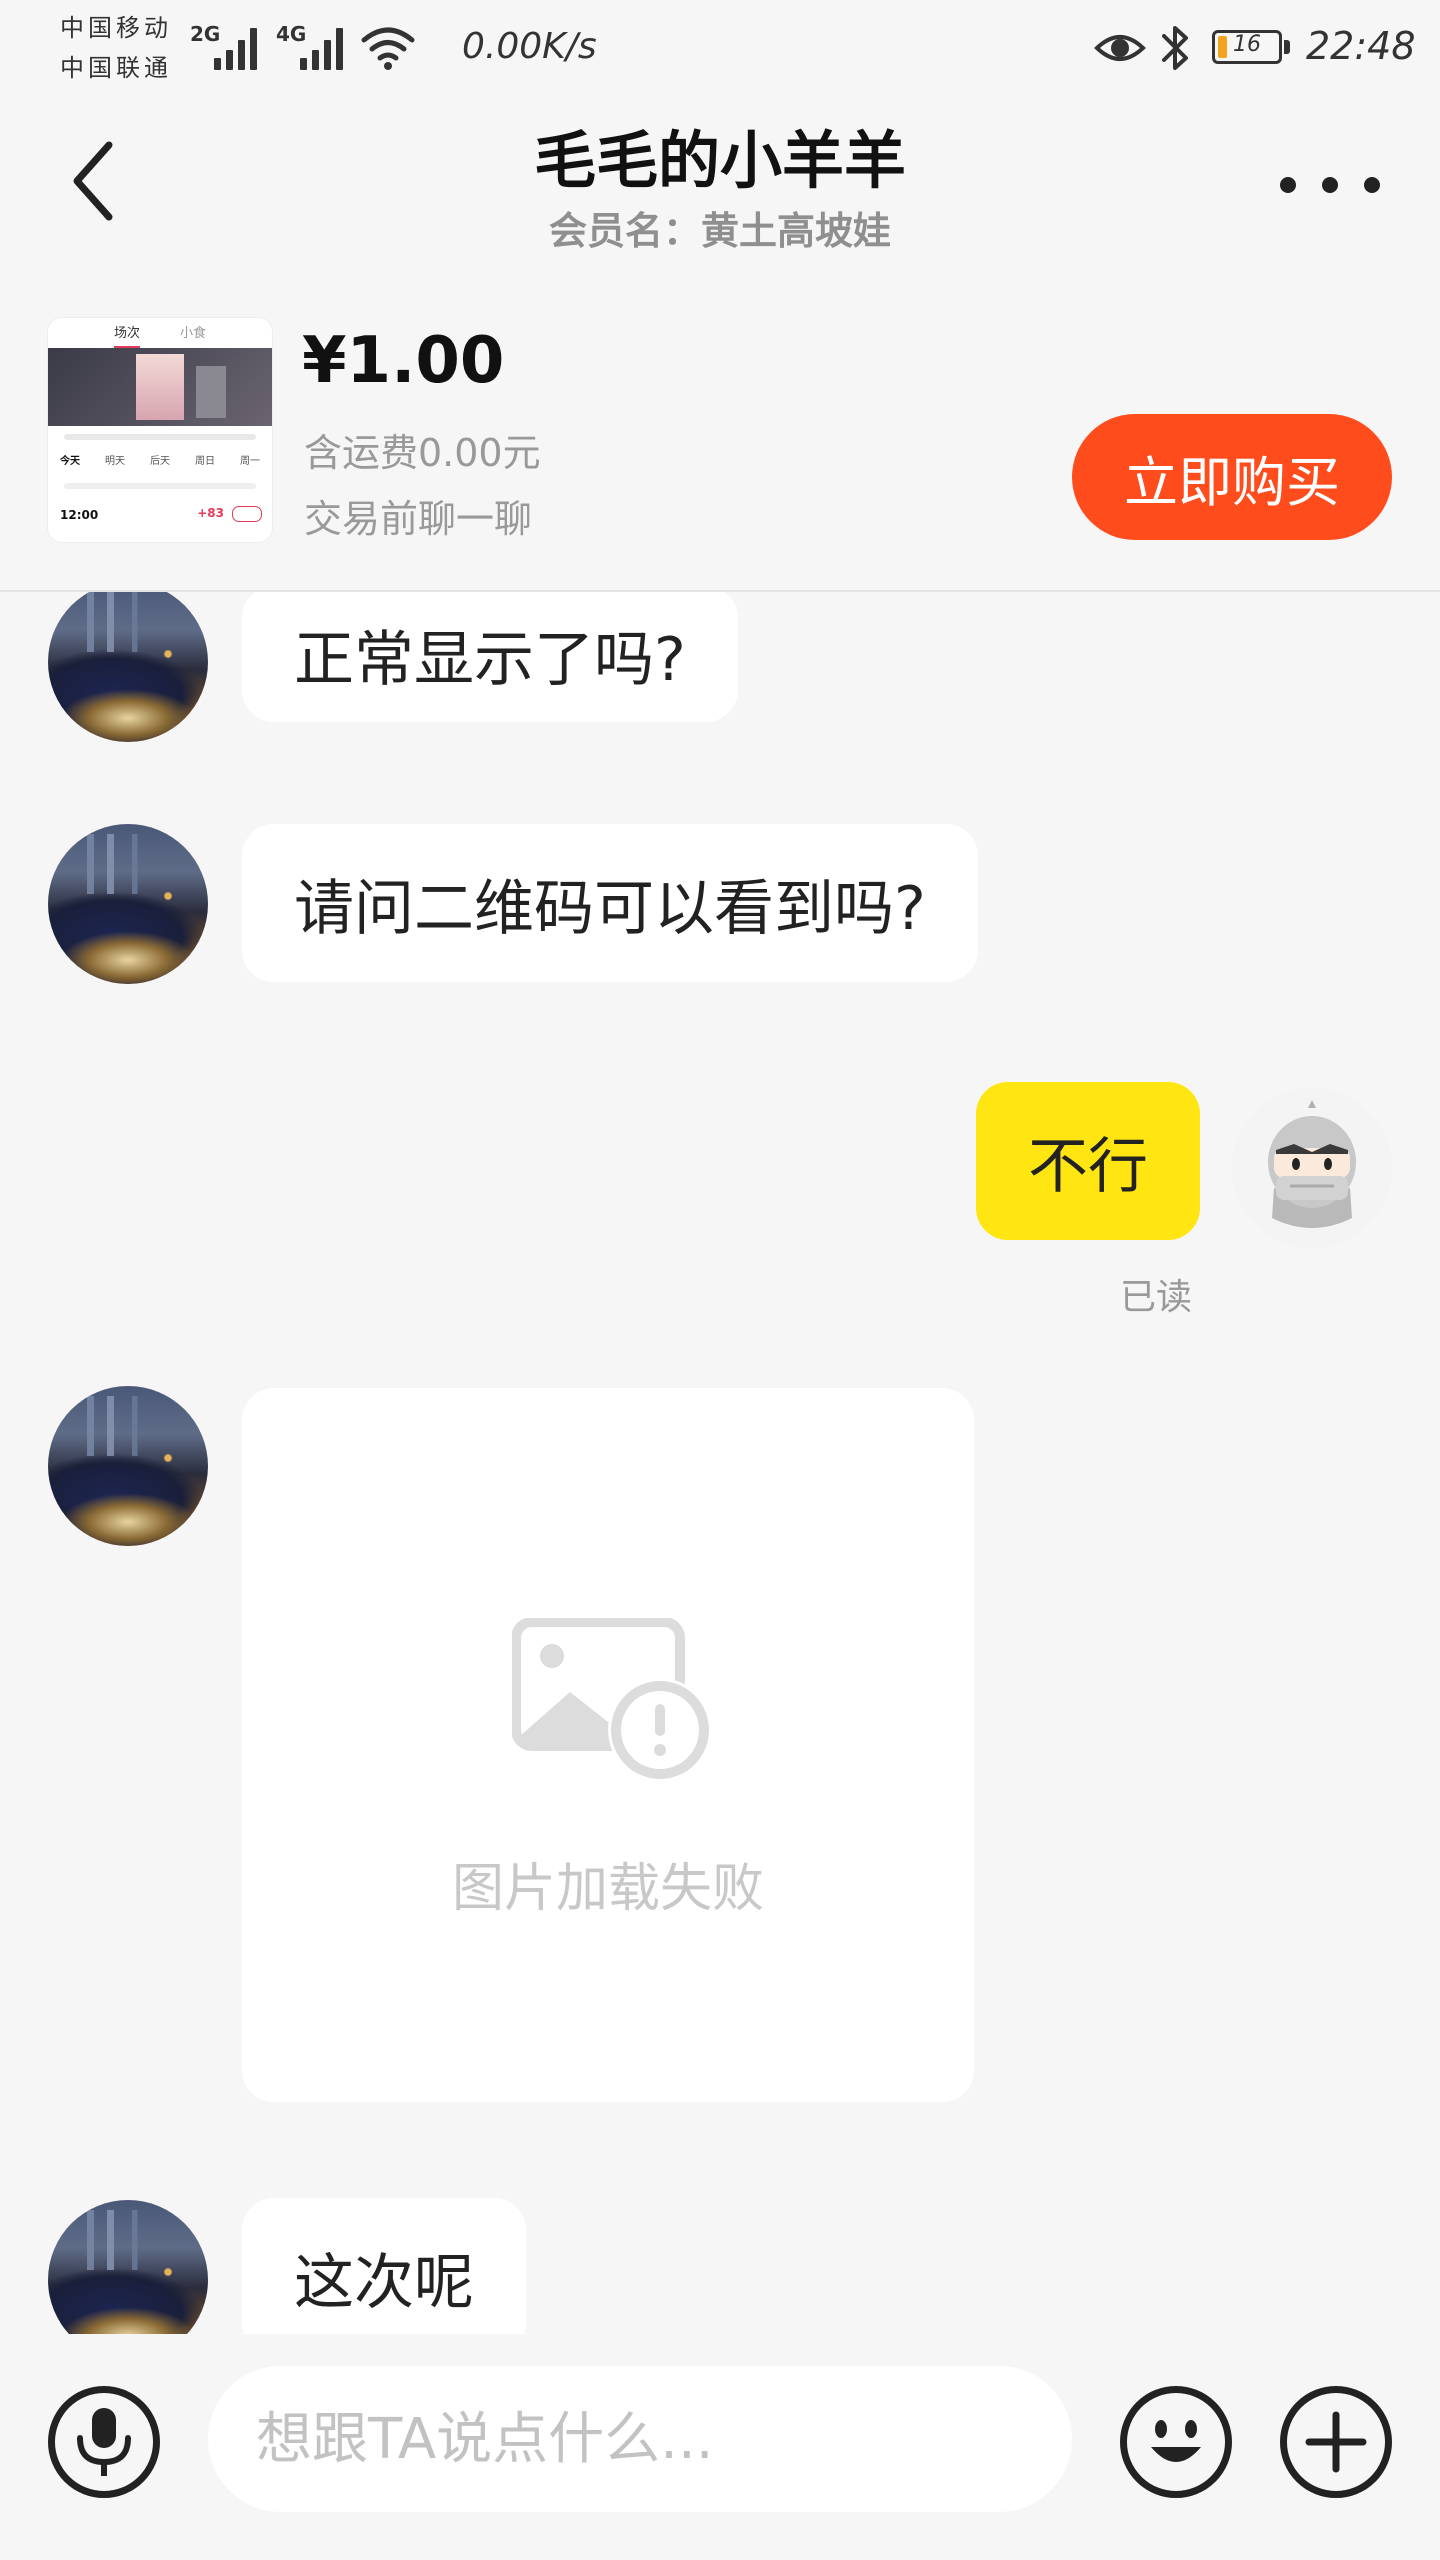 This screenshot has width=1440, height=2560. I want to click on clock: 22:48, so click(1361, 46).